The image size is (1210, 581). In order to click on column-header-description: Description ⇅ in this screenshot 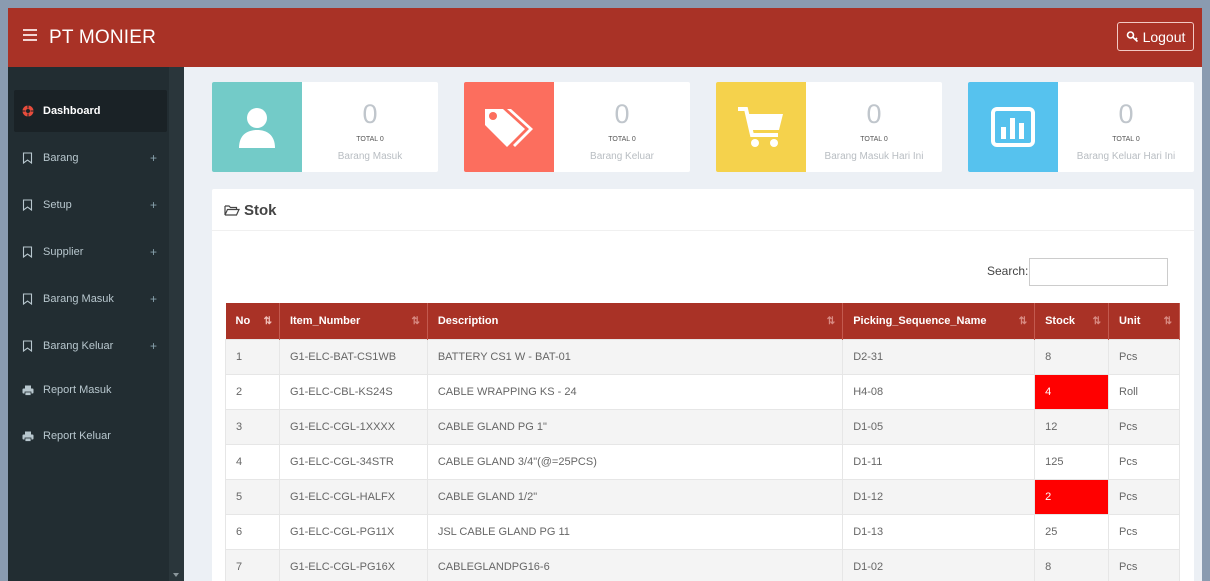, I will do `click(635, 321)`.